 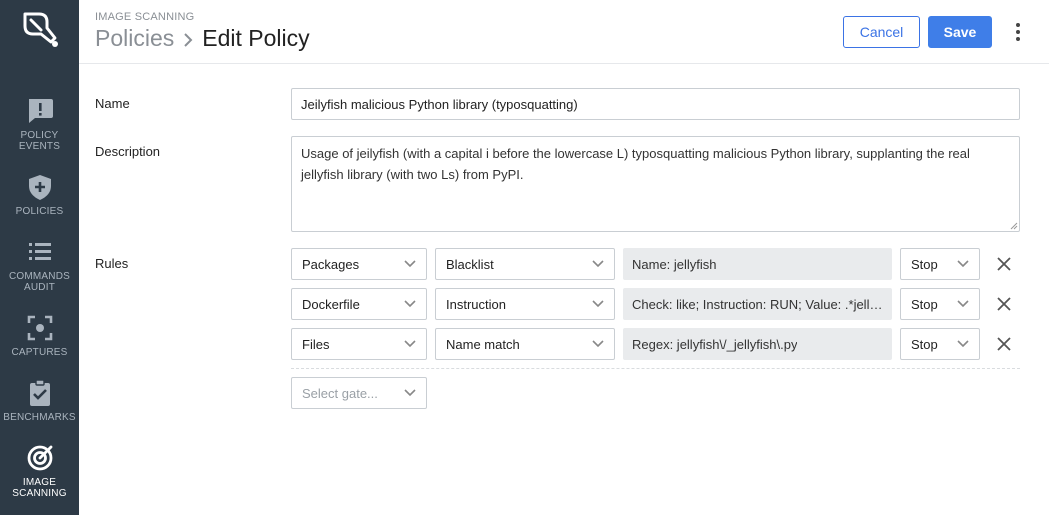 What do you see at coordinates (39, 211) in the screenshot?
I see `sidebar-item-label: POLICIES` at bounding box center [39, 211].